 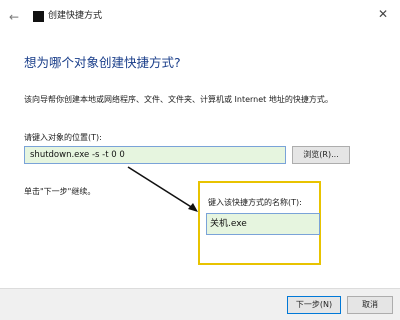 What do you see at coordinates (102, 62) in the screenshot?
I see `page-heading: 想为哪个对象创建快捷方式?` at bounding box center [102, 62].